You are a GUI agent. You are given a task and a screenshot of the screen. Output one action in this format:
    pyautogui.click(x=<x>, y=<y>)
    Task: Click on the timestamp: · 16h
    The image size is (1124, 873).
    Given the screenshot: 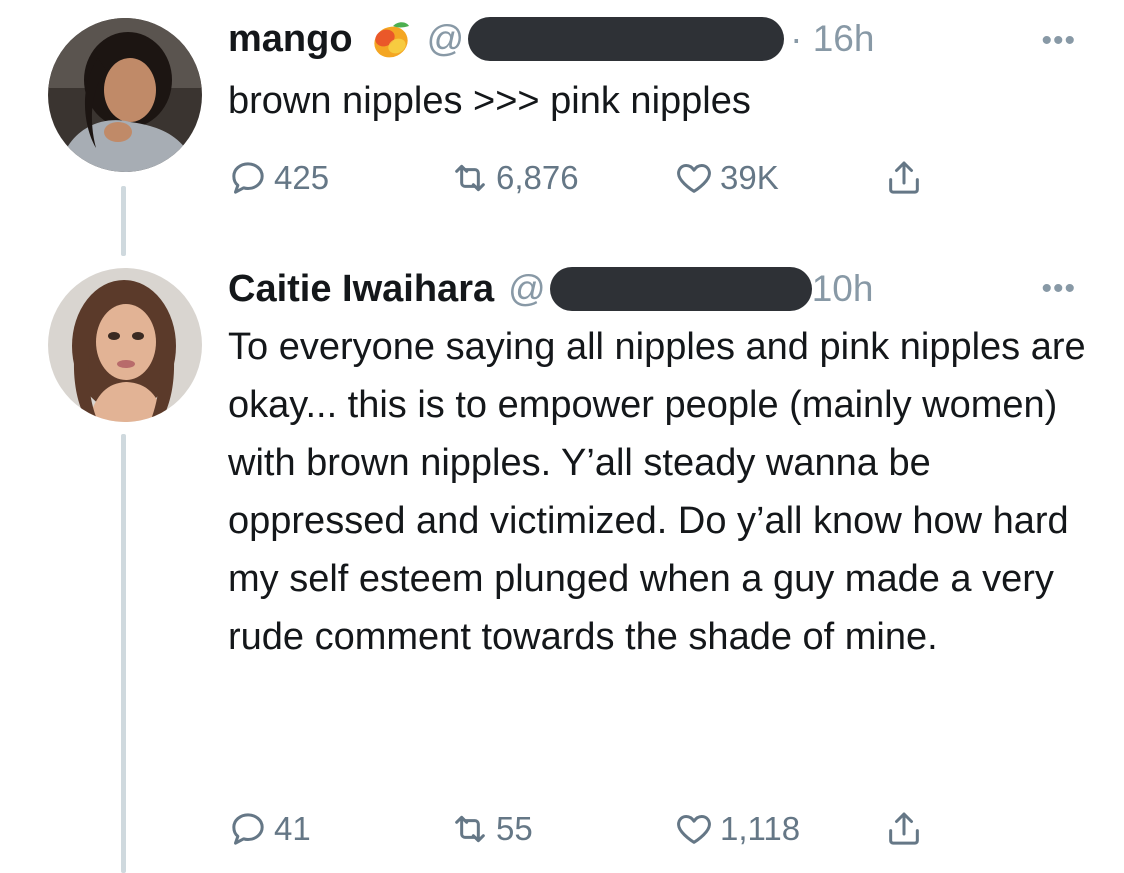 What is the action you would take?
    pyautogui.click(x=832, y=39)
    